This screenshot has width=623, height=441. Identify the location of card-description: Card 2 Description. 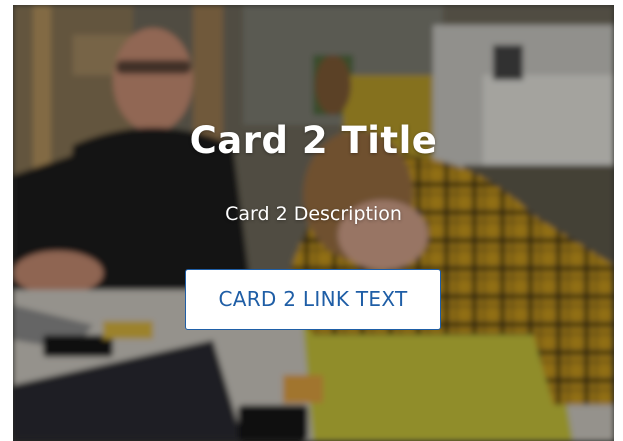
(313, 214).